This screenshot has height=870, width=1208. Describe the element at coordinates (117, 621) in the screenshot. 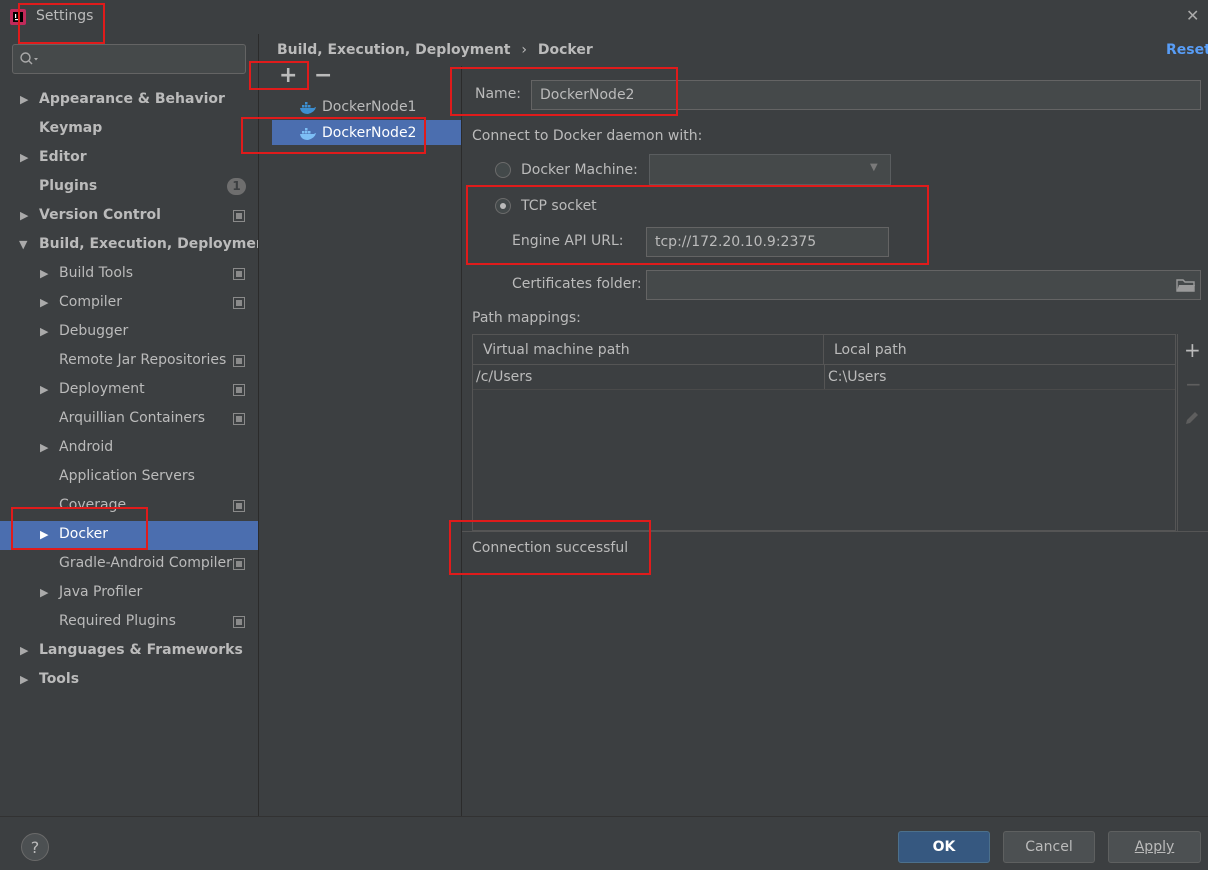

I see `sidebar-item-required-plugins: Required Plugins` at that location.